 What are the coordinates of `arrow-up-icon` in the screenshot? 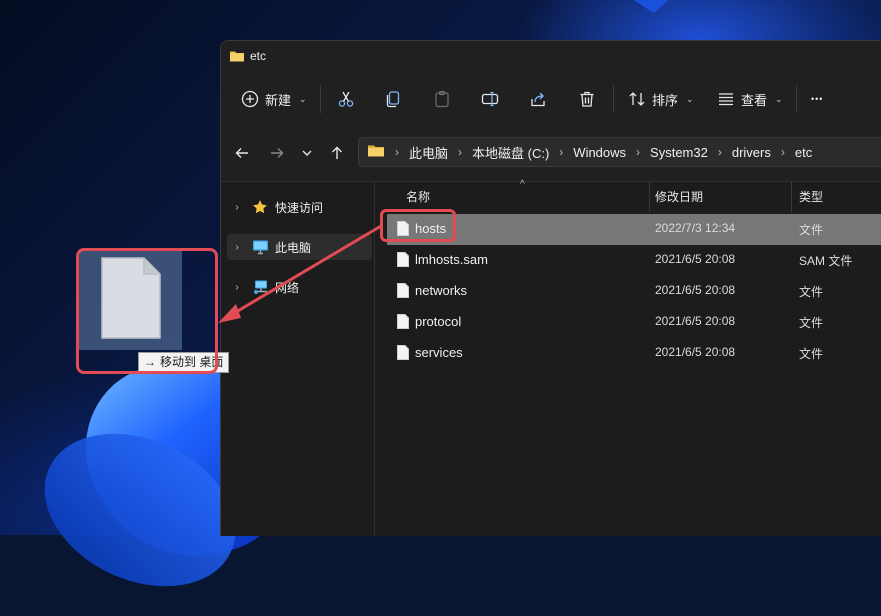 It's located at (337, 152).